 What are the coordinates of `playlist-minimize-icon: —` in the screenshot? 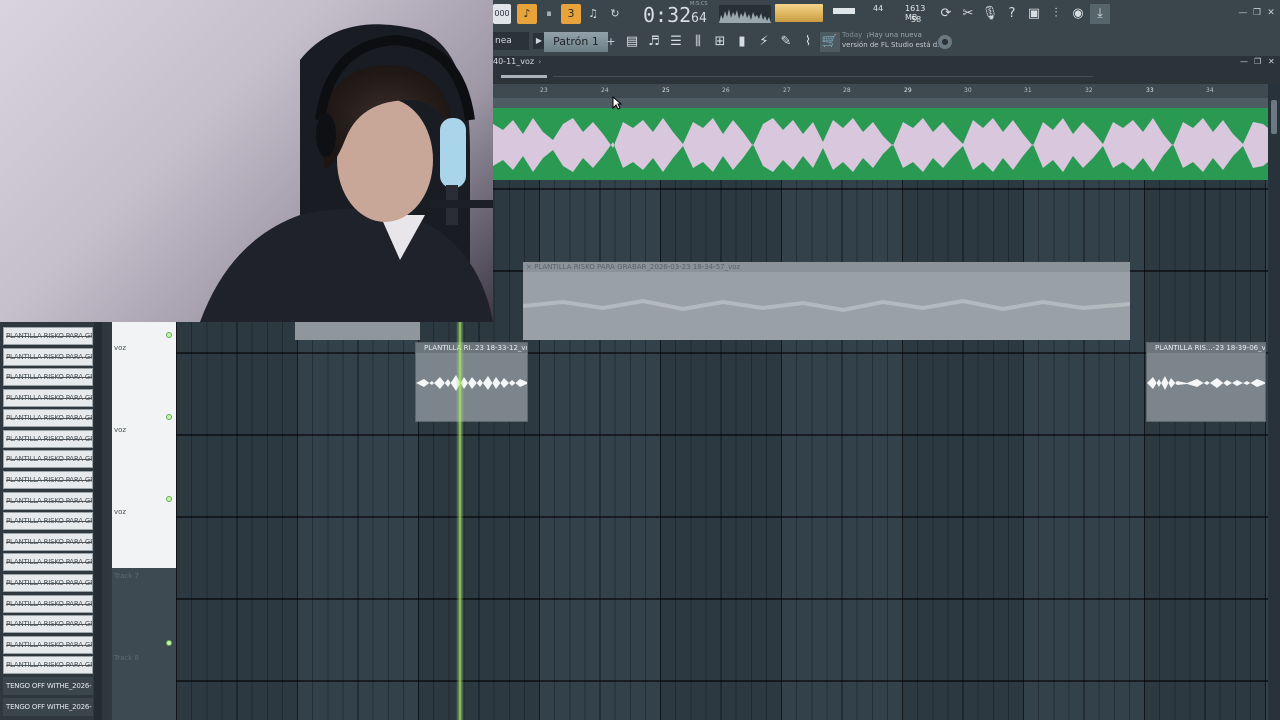 It's located at (1244, 61).